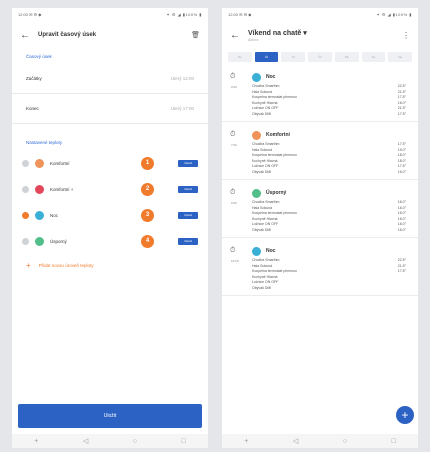 This screenshot has height=452, width=430. I want to click on temperature-row: Komfortní 1 Upravit, so click(110, 163).